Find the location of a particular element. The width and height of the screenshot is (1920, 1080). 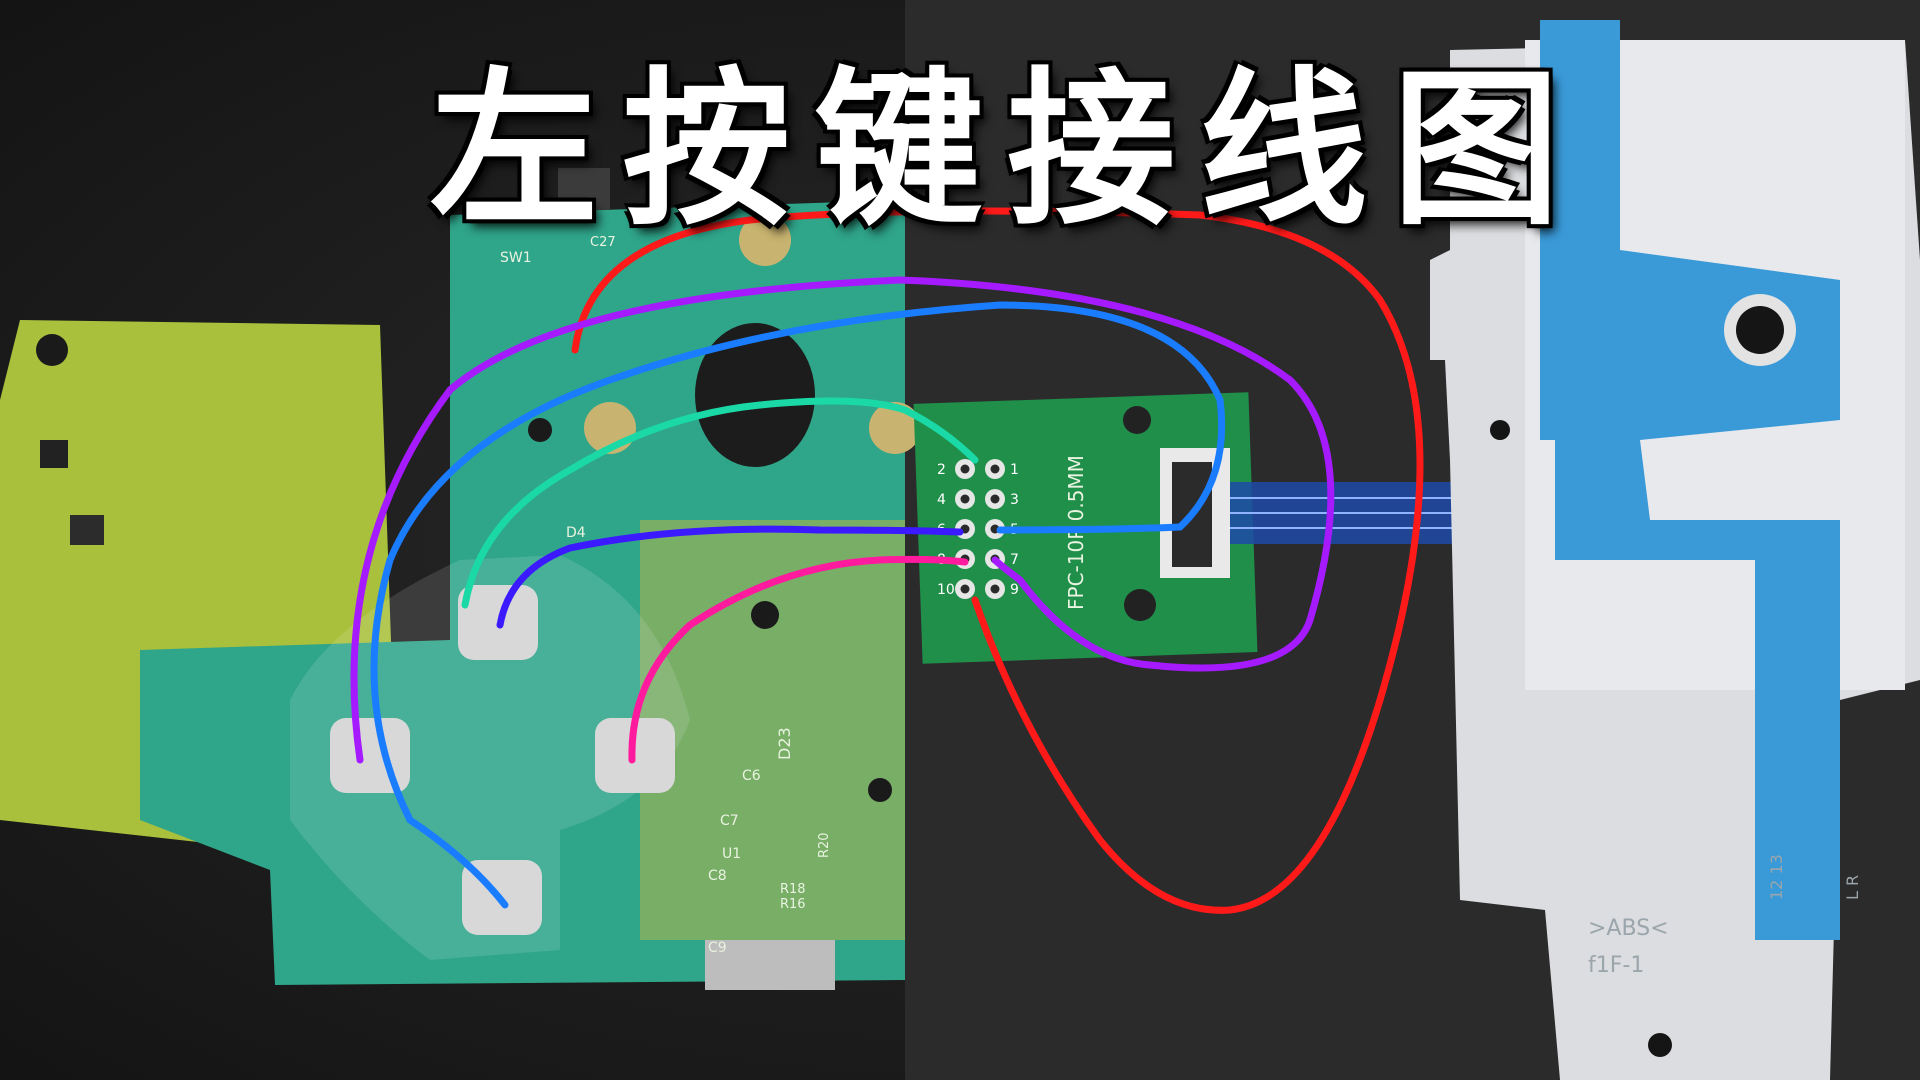

pcb-label-c6: C6 is located at coordinates (751, 776).